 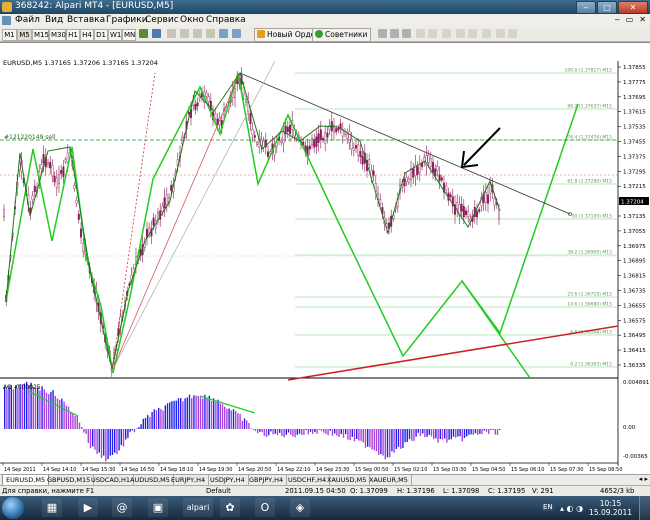 What do you see at coordinates (156, 33) in the screenshot?
I see `profiles-icon` at bounding box center [156, 33].